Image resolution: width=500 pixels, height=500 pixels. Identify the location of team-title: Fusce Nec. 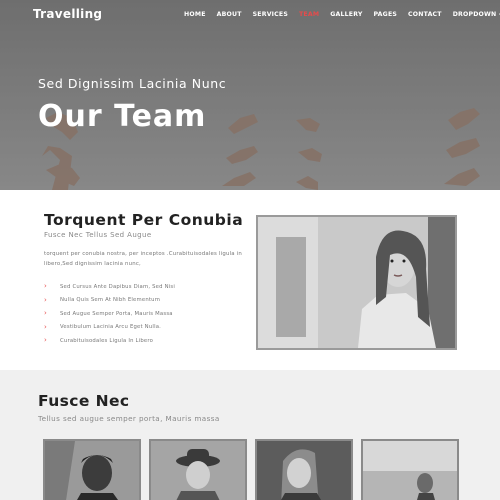
(84, 401).